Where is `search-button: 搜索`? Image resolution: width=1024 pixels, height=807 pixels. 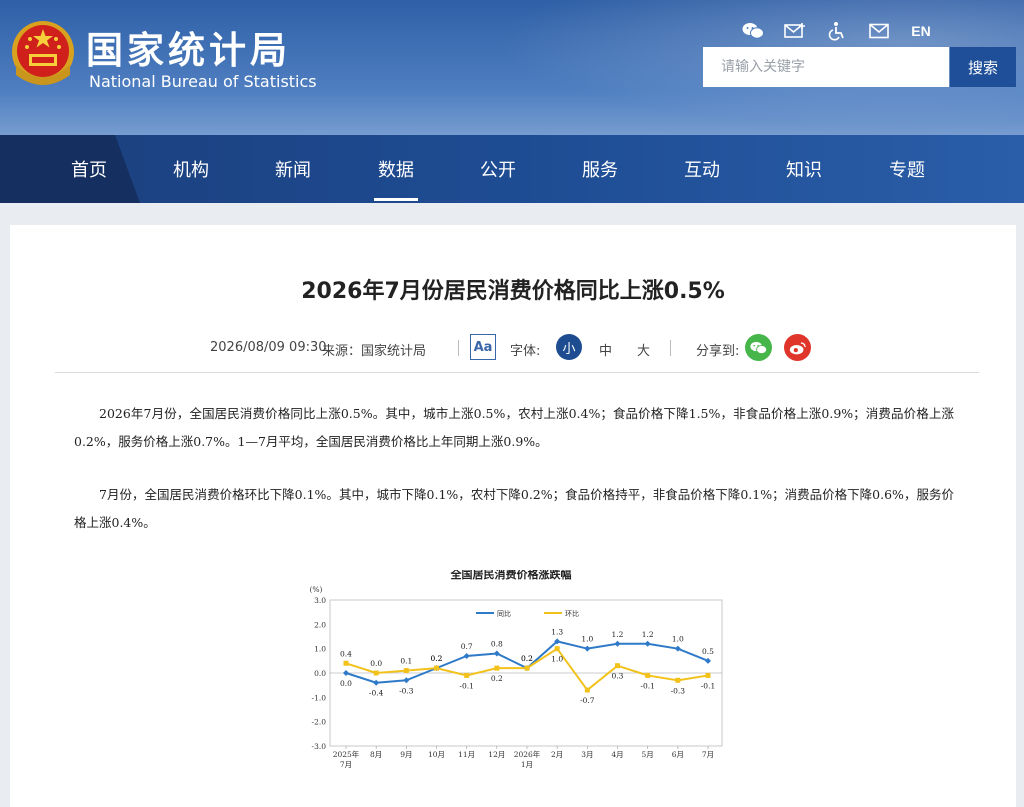 search-button: 搜索 is located at coordinates (983, 67).